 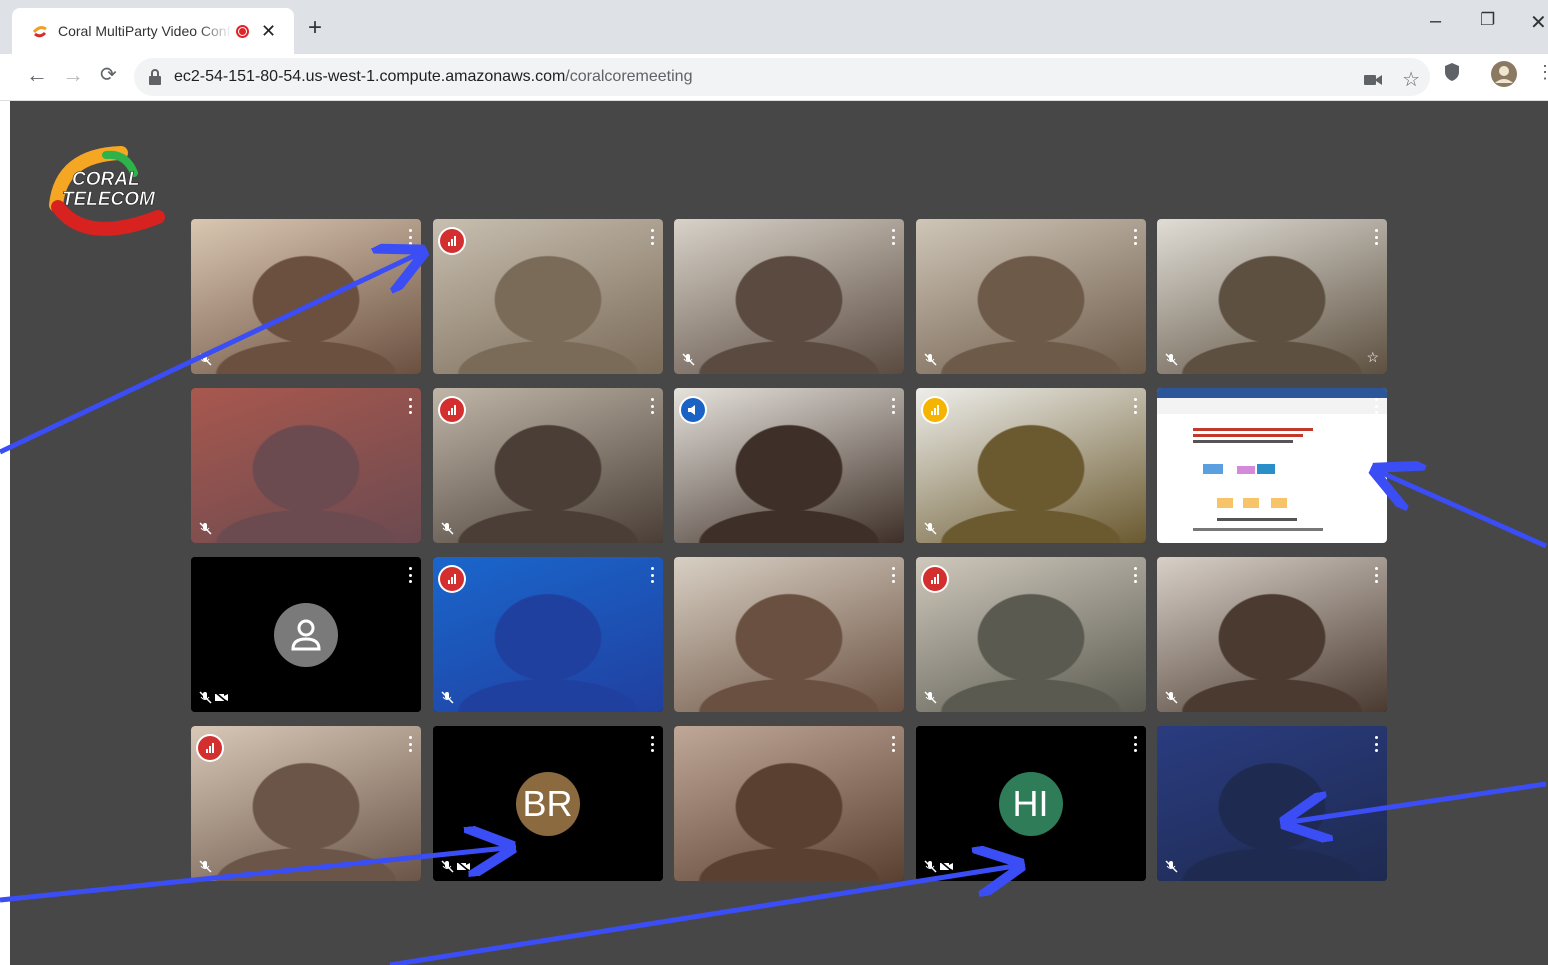 What do you see at coordinates (155, 77) in the screenshot?
I see `lock-icon` at bounding box center [155, 77].